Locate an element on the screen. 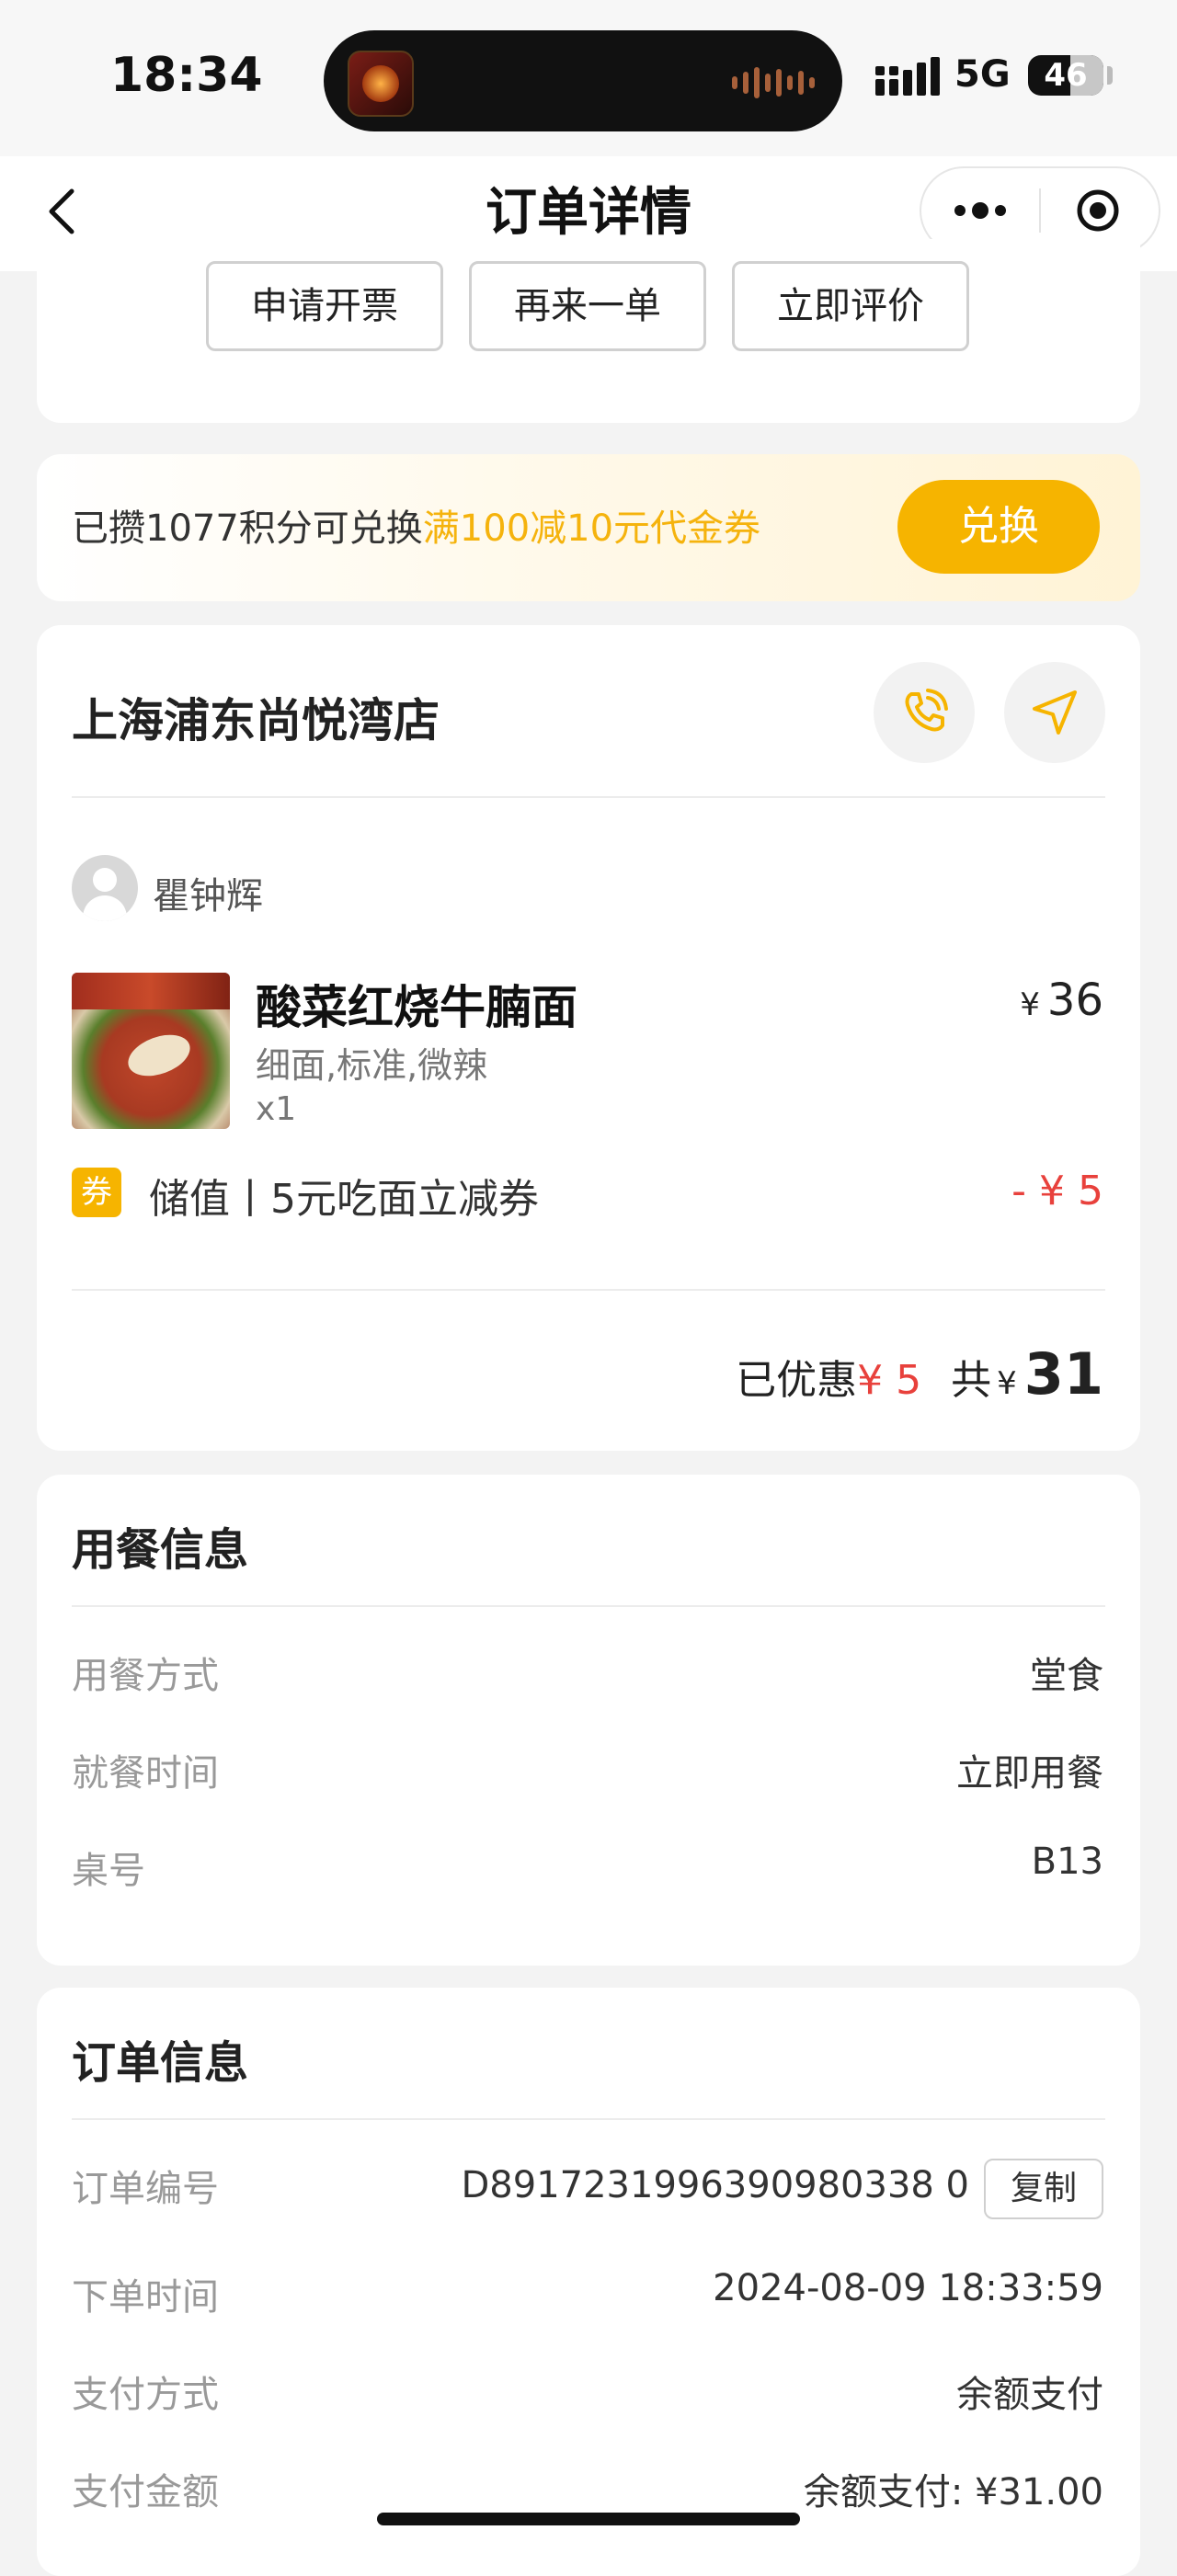 Image resolution: width=1177 pixels, height=2576 pixels. coupon-text: 储值丨5元吃面立减券 is located at coordinates (344, 1199).